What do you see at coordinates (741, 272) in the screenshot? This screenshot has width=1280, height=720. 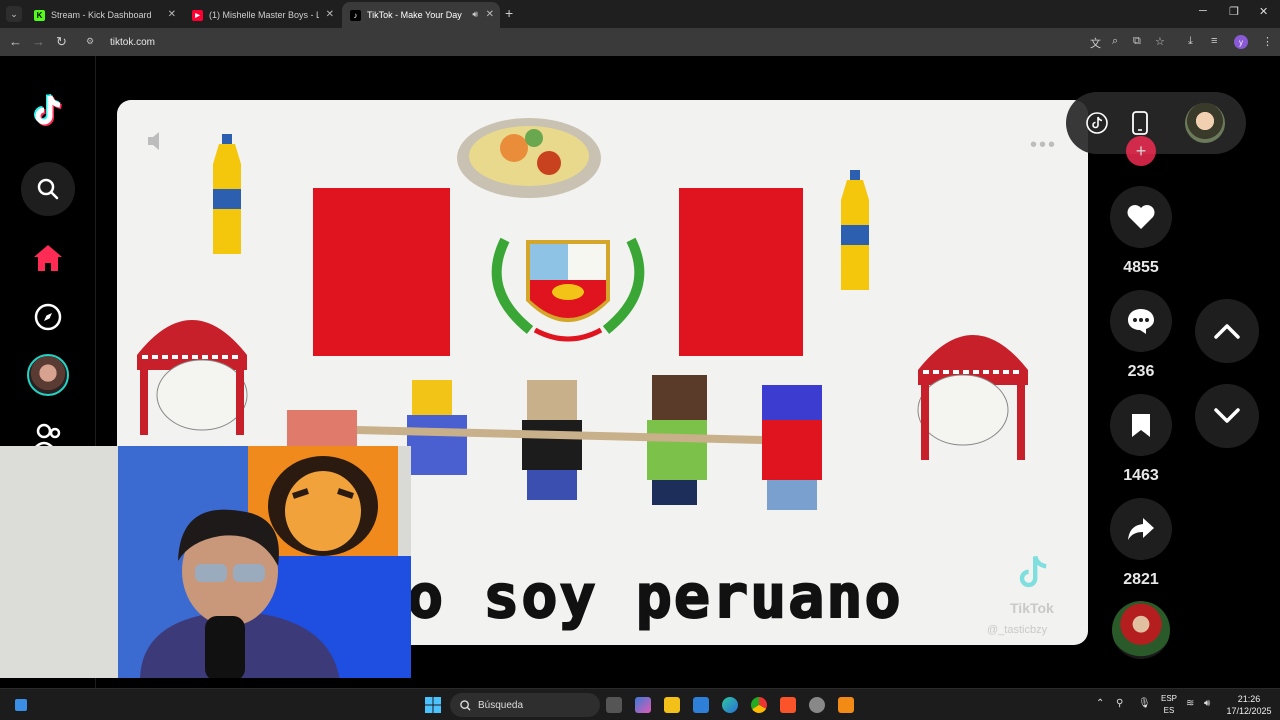 I see `peru-flag-right` at bounding box center [741, 272].